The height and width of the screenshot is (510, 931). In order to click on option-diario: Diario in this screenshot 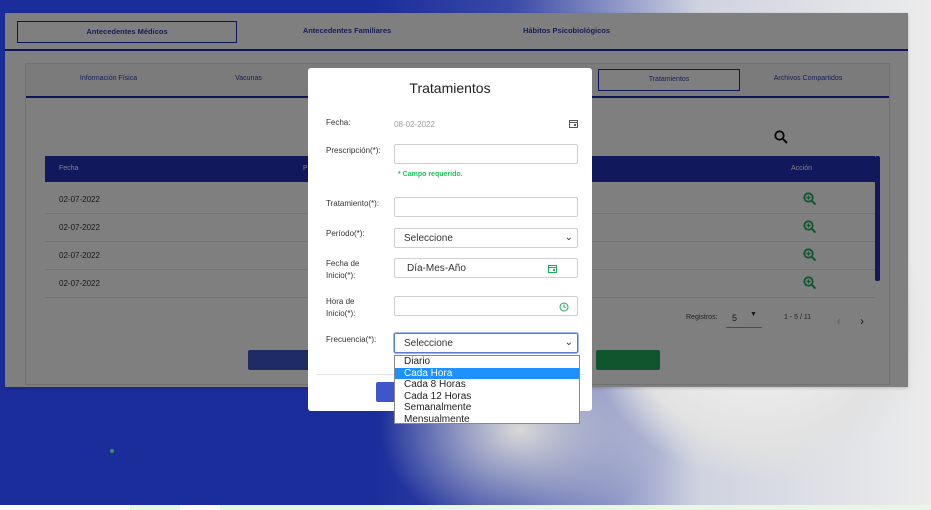, I will do `click(487, 362)`.